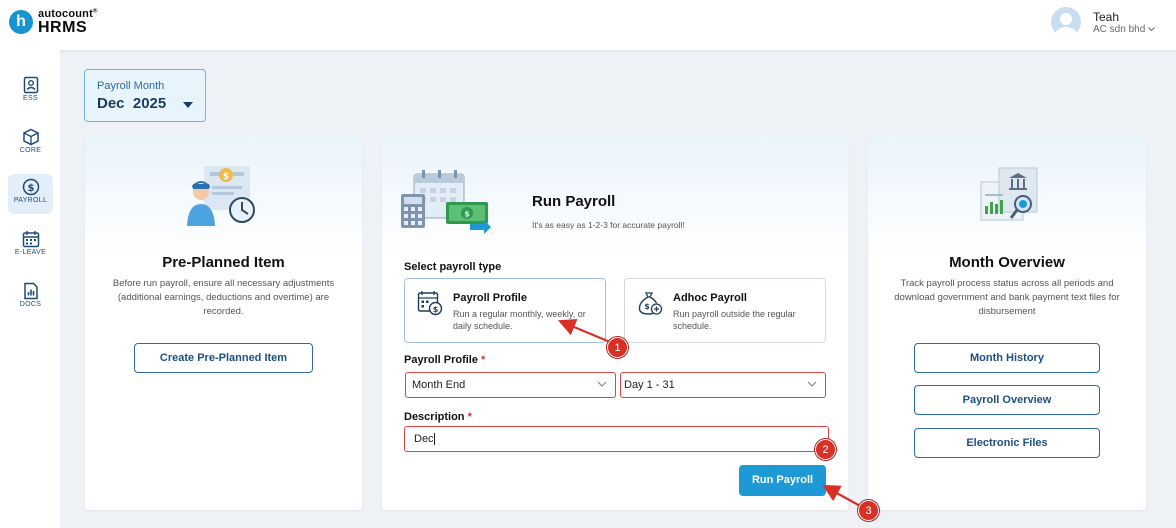  What do you see at coordinates (441, 360) in the screenshot?
I see `payroll-profile-label-text: Payroll Profile` at bounding box center [441, 360].